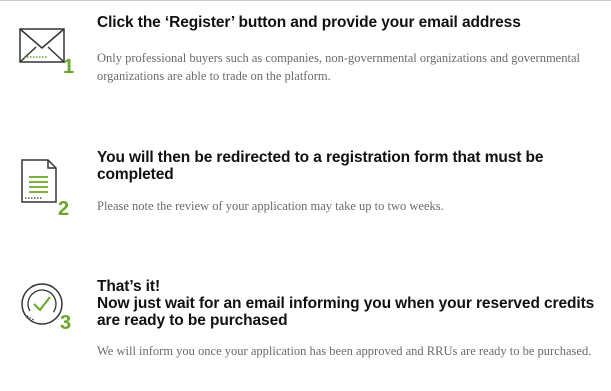 This screenshot has height=391, width=611. Describe the element at coordinates (69, 67) in the screenshot. I see `step-number-1: 1` at that location.